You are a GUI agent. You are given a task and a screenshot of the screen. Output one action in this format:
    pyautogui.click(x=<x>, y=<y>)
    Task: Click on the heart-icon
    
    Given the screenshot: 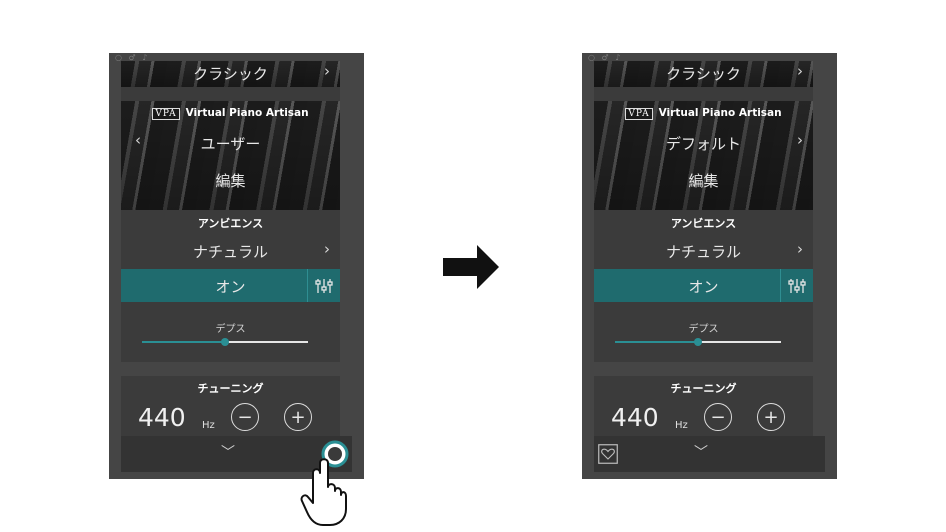 What is the action you would take?
    pyautogui.click(x=608, y=454)
    